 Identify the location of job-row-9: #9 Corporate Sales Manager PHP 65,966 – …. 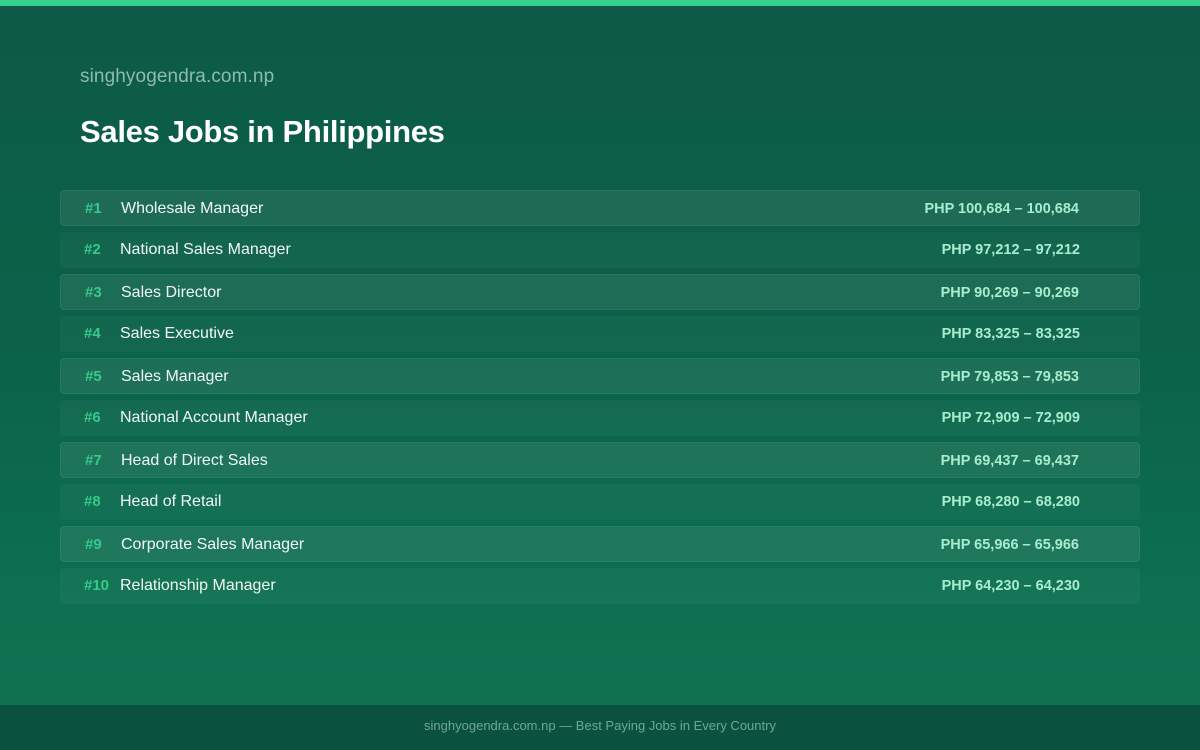
(600, 544).